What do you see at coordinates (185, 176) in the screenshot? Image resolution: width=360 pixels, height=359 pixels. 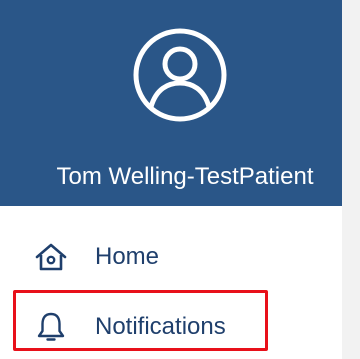 I see `user-name: Tom Welling-TestPatient` at bounding box center [185, 176].